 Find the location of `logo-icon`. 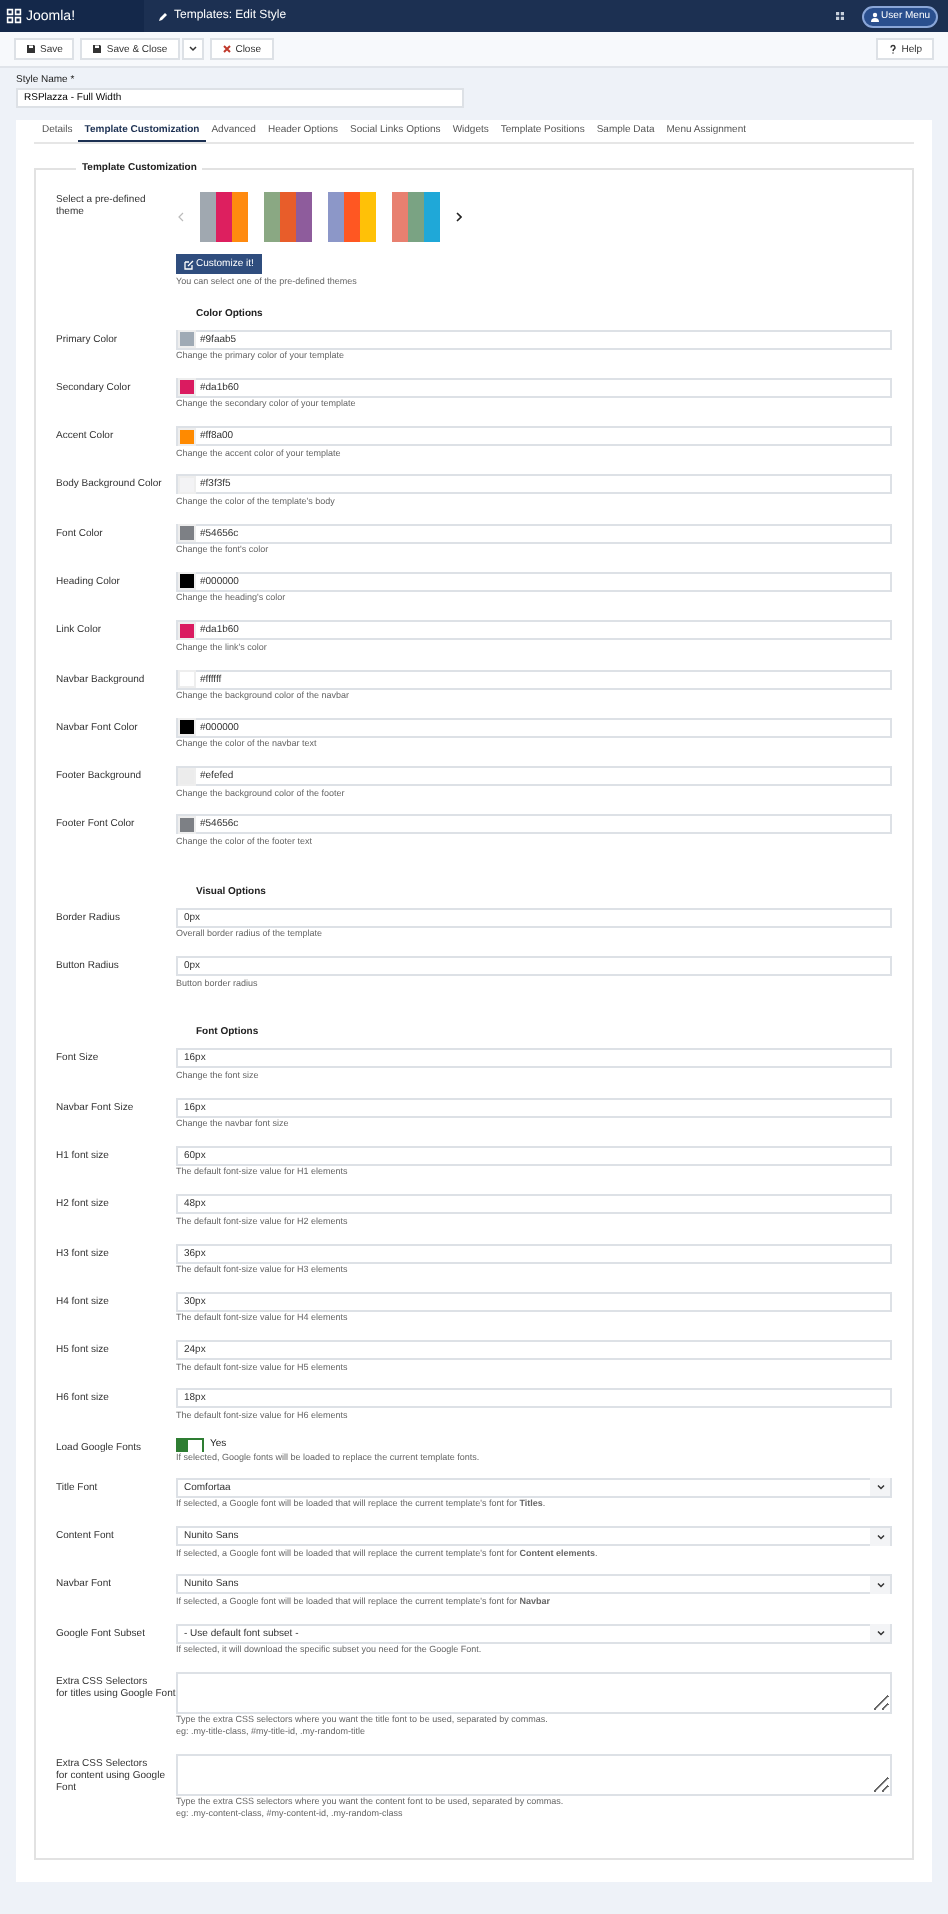

logo-icon is located at coordinates (14, 16).